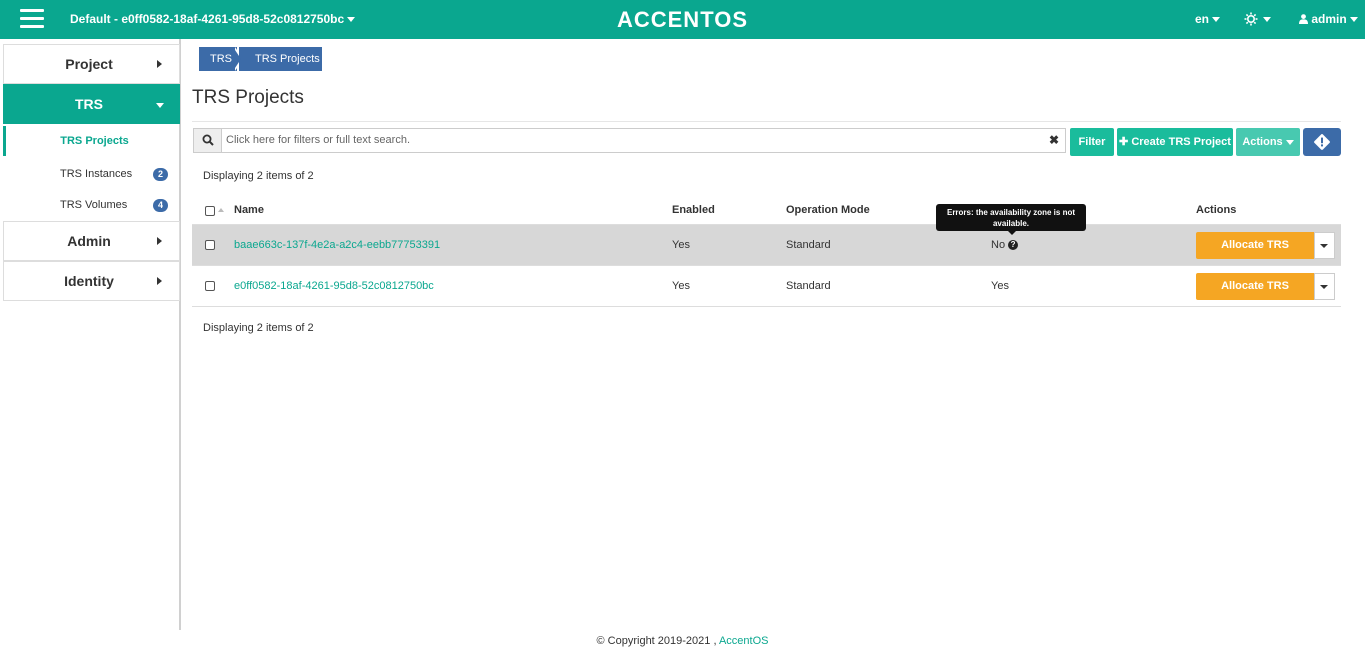 The height and width of the screenshot is (652, 1365). What do you see at coordinates (1216, 210) in the screenshot?
I see `column-header-actions: Actions` at bounding box center [1216, 210].